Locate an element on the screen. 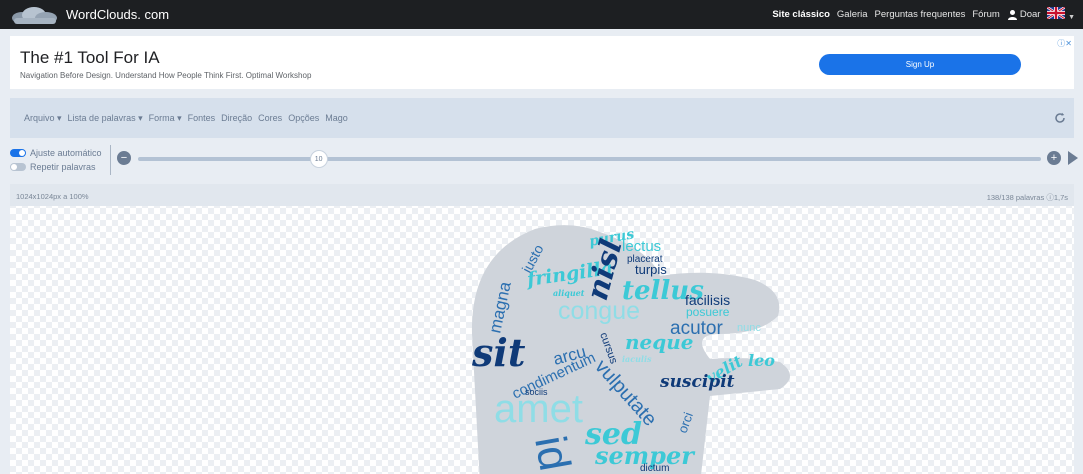 Image resolution: width=1083 pixels, height=474 pixels. word-suscipit: suscipit is located at coordinates (697, 382).